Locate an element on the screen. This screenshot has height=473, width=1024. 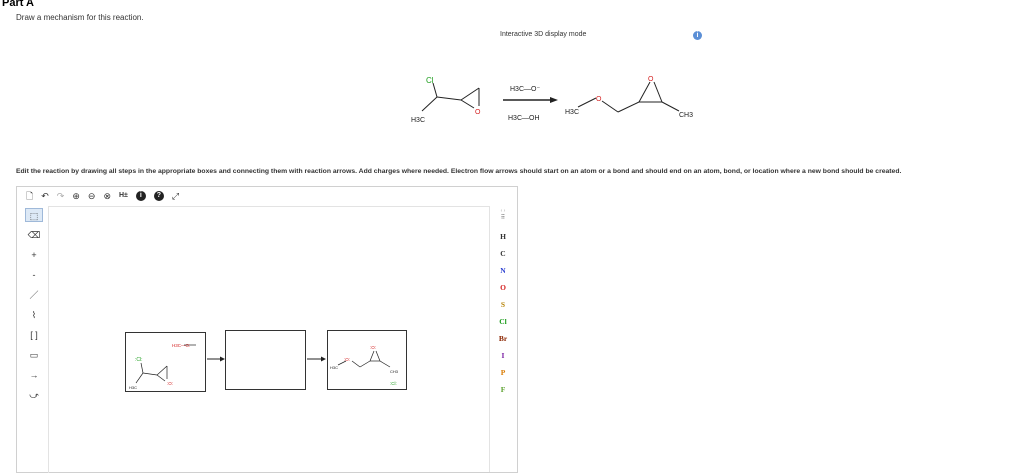
toggle-hydrogens-button: H± is located at coordinates (123, 196).